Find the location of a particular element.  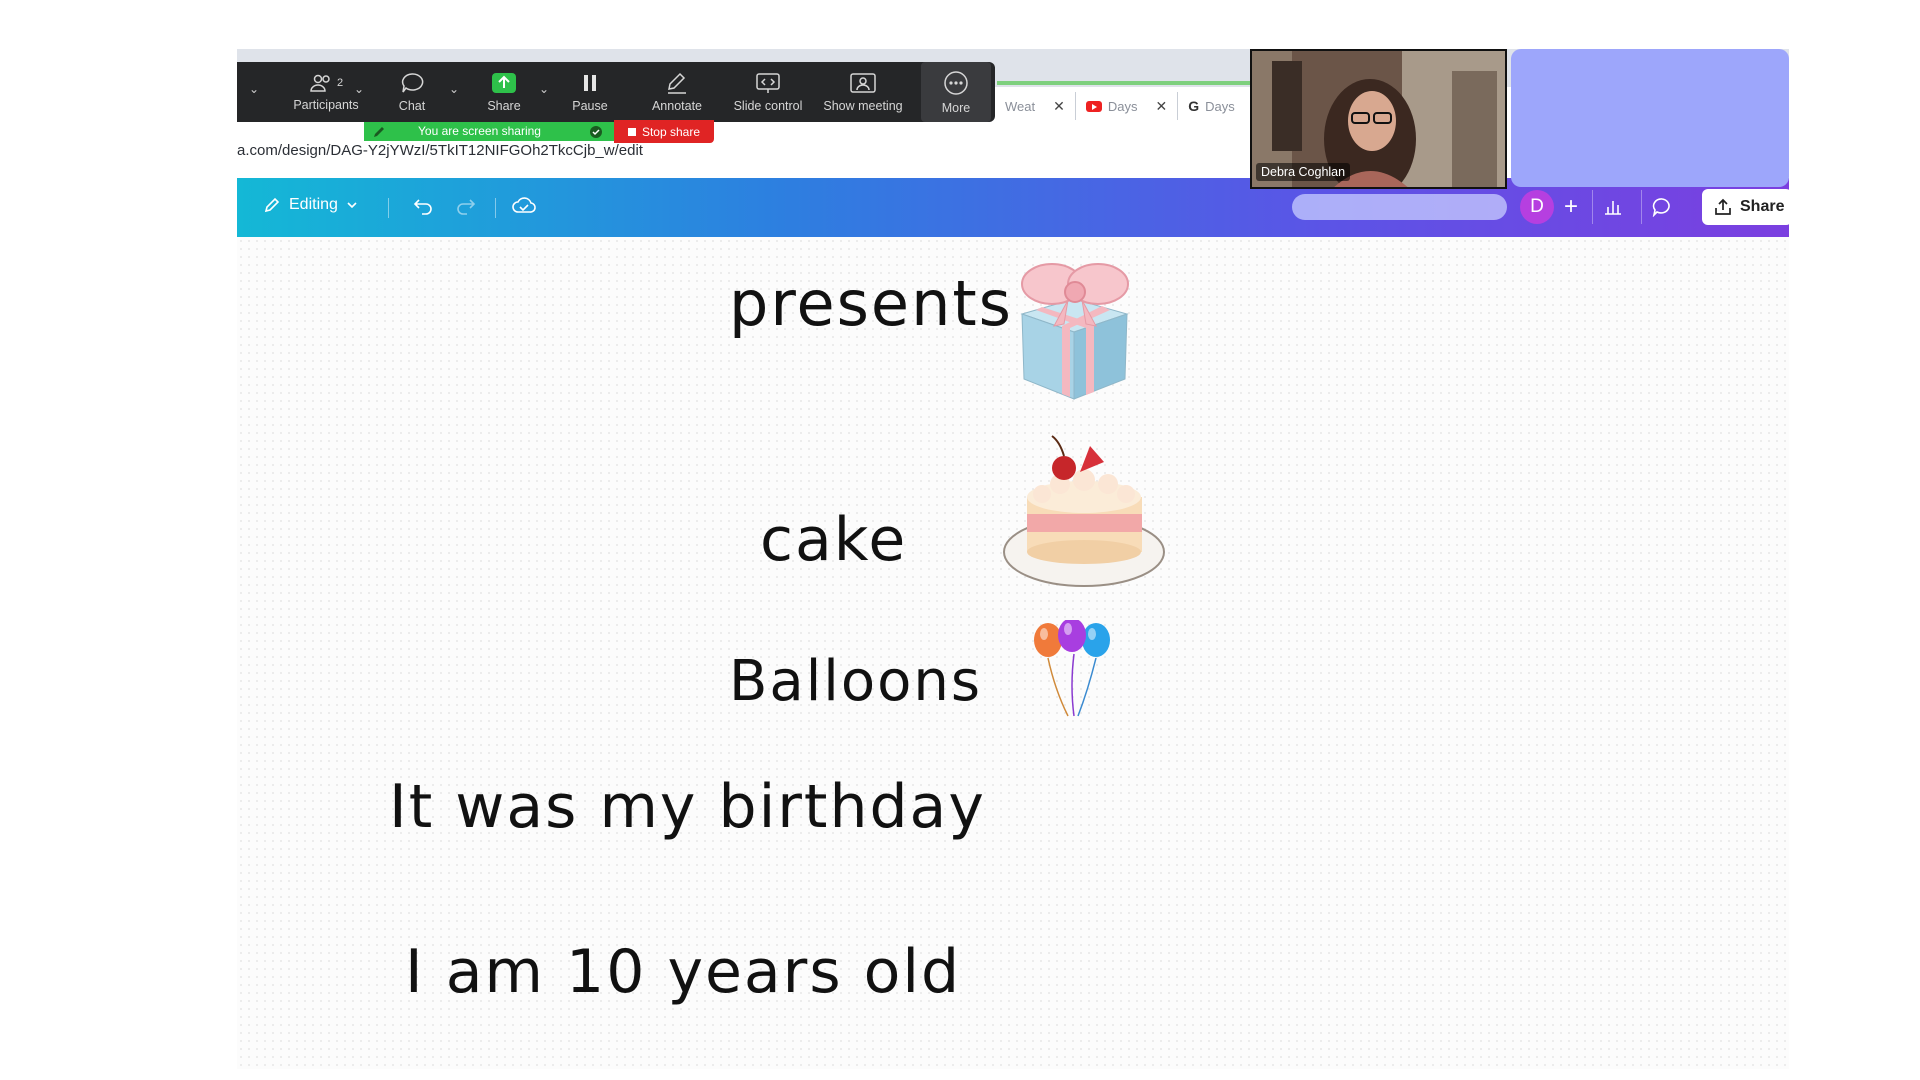

gift-box-image is located at coordinates (1074, 324).